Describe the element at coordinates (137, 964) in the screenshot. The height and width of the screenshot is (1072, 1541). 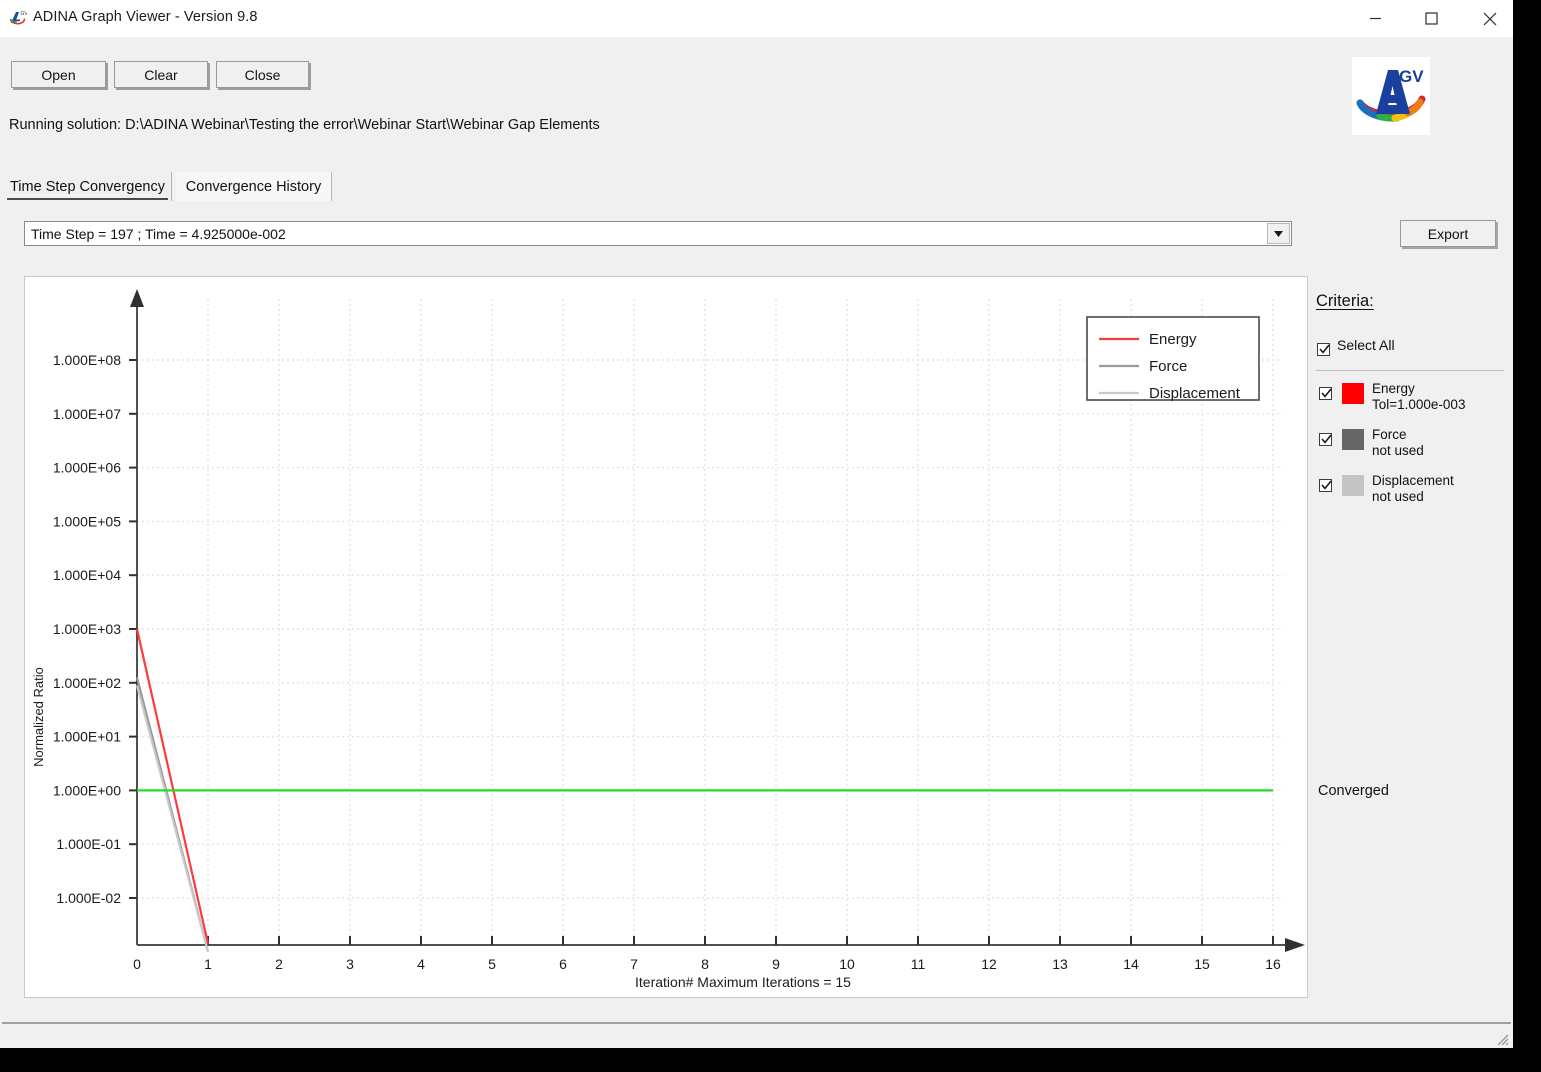
I see `x-tick-label: 0` at that location.